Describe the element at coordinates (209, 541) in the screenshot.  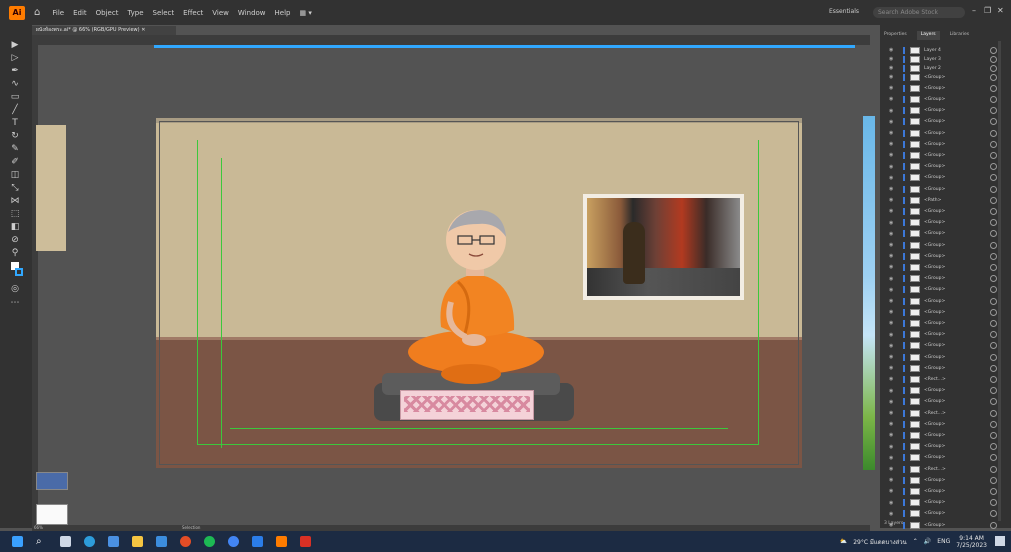
I see `spotify-icon` at that location.